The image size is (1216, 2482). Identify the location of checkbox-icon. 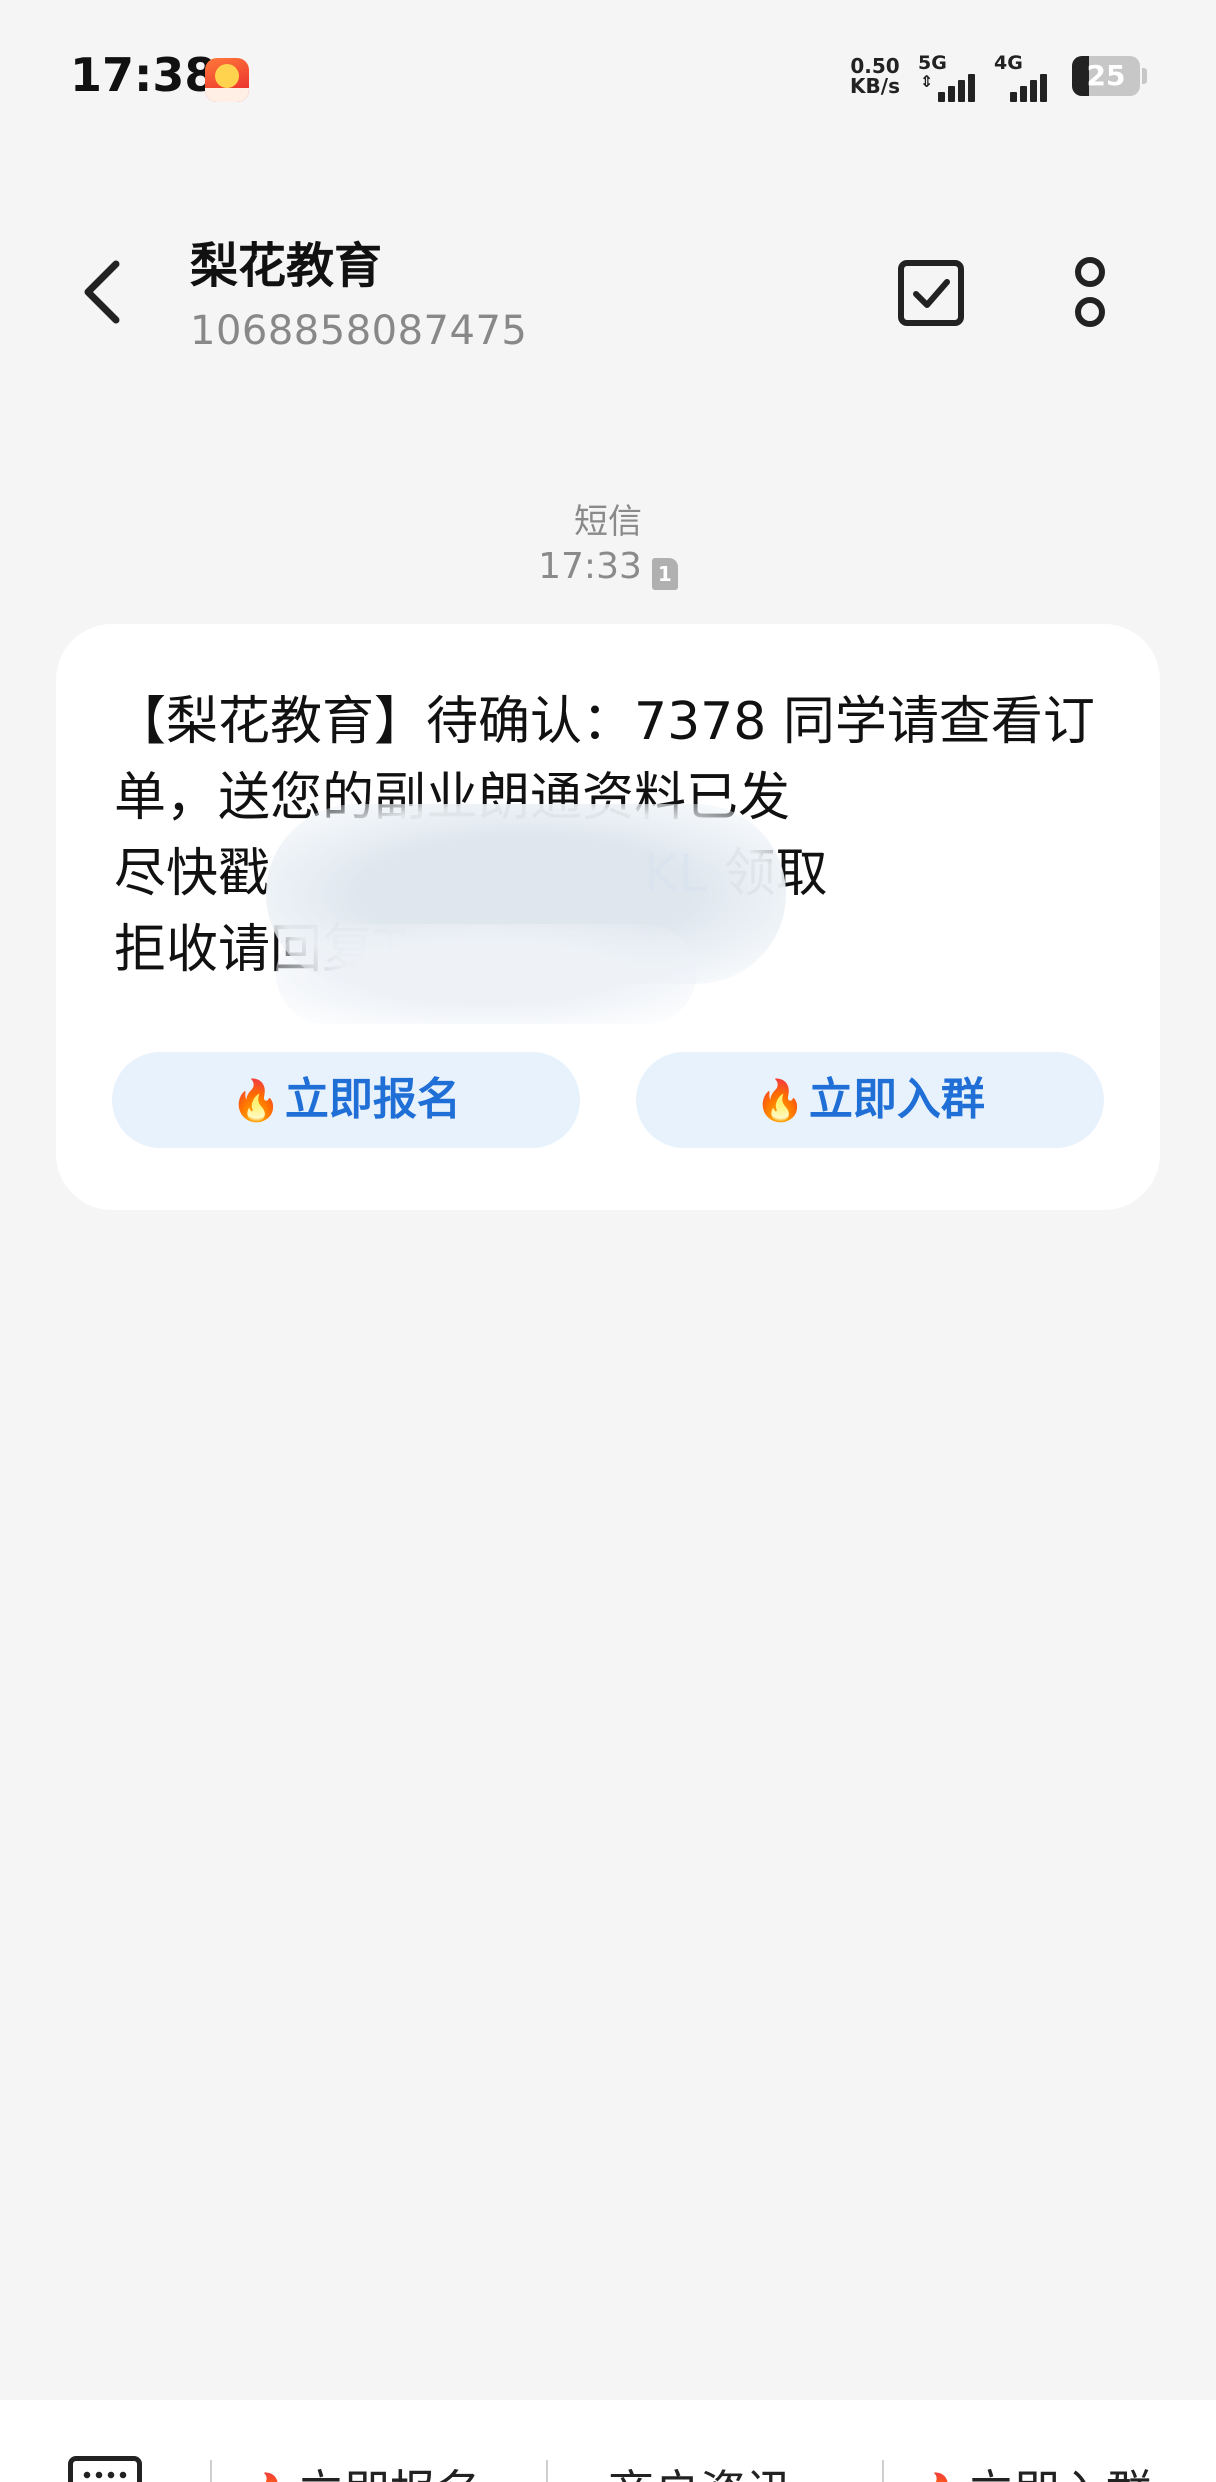
(931, 293).